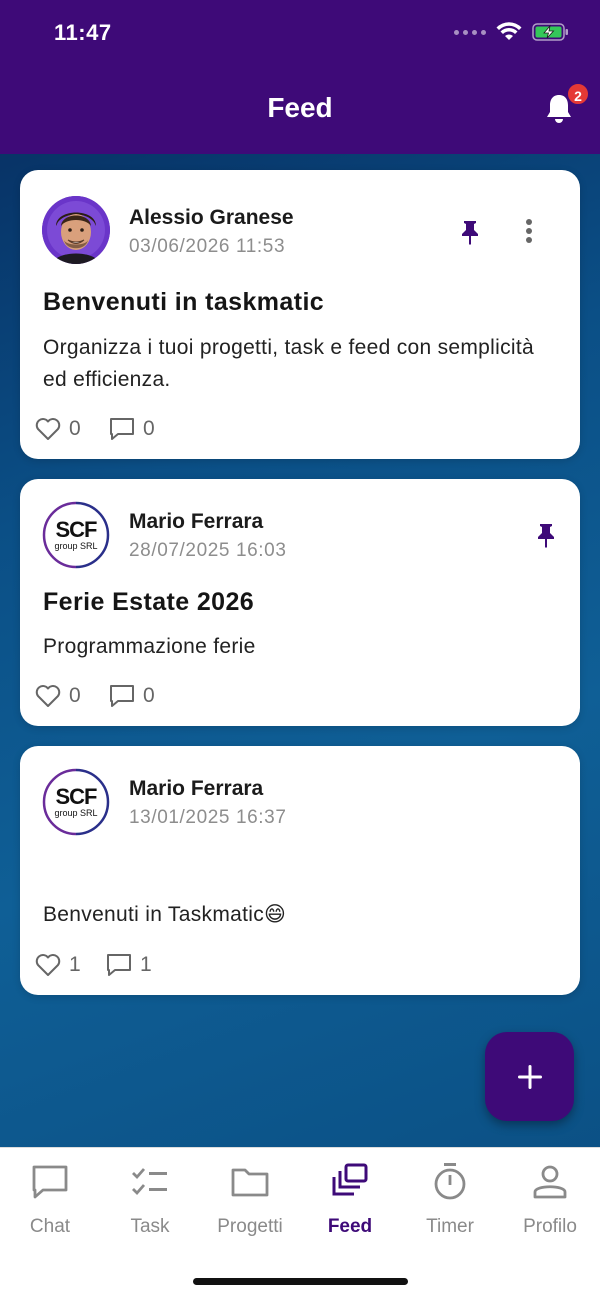  Describe the element at coordinates (208, 550) in the screenshot. I see `post-datetime: 28/07/2025 16:03` at that location.